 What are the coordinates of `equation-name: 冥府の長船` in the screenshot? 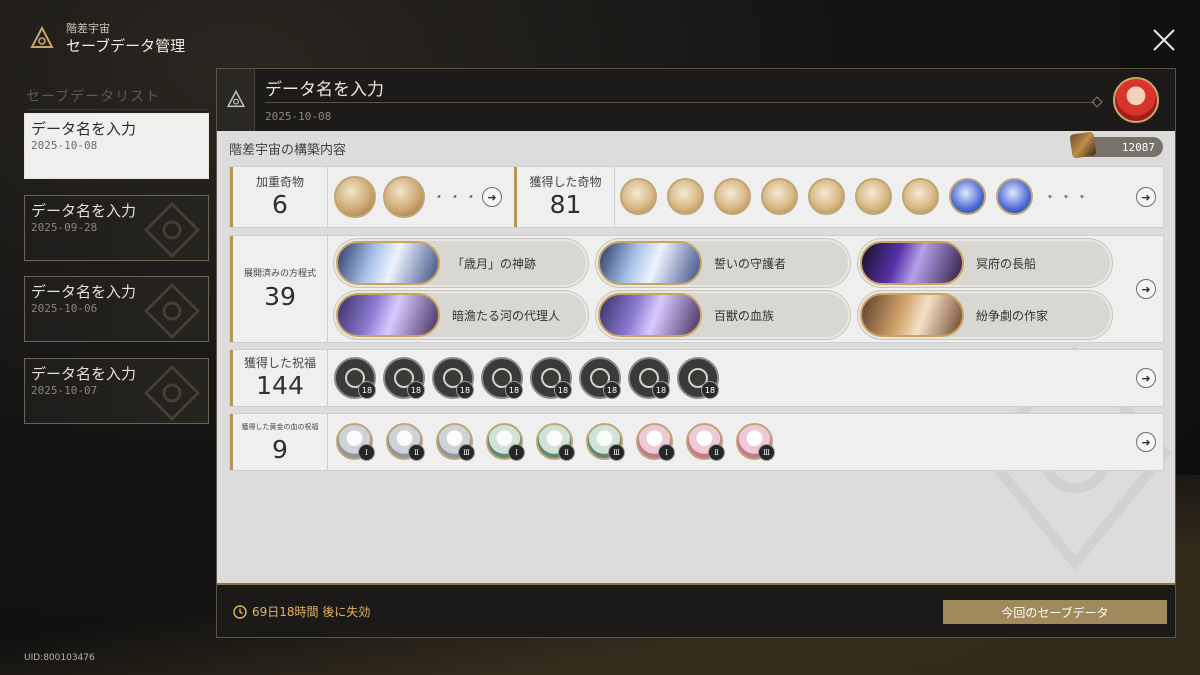 It's located at (1006, 263).